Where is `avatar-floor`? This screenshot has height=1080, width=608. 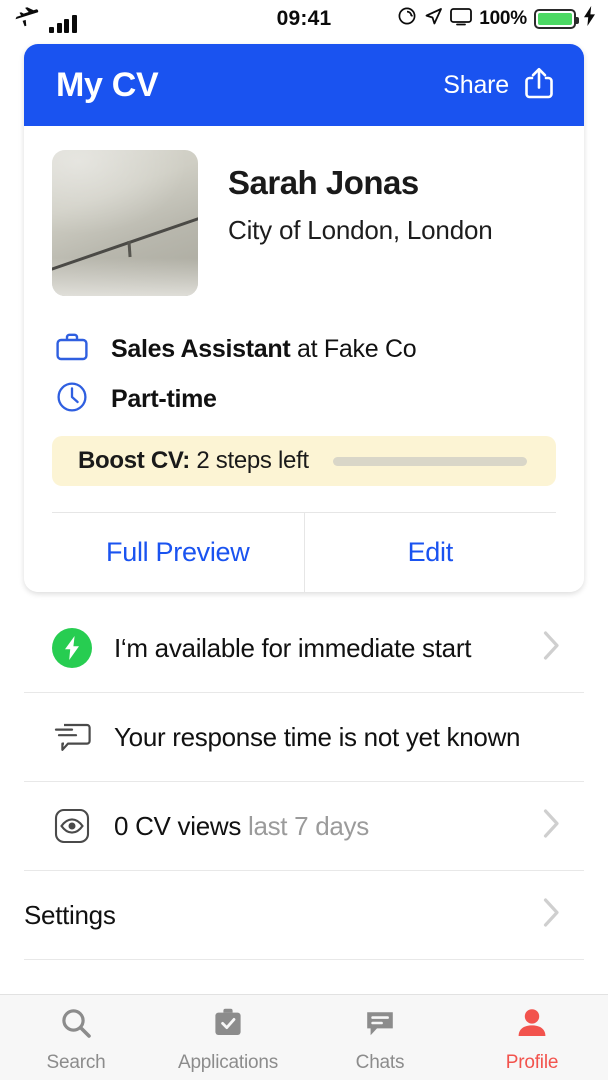
avatar-floor is located at coordinates (125, 277).